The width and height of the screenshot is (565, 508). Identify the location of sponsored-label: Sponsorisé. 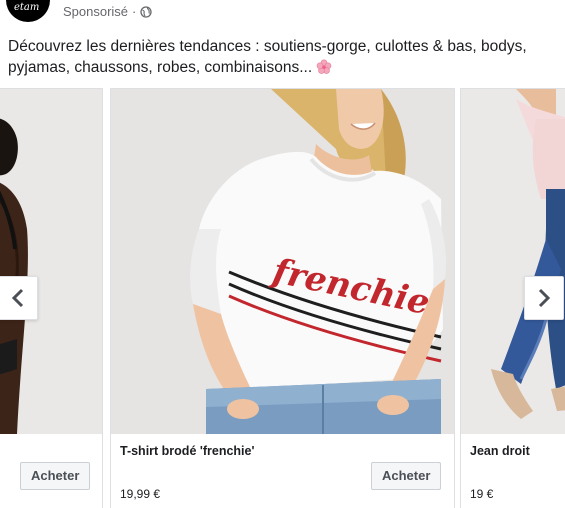
(95, 11).